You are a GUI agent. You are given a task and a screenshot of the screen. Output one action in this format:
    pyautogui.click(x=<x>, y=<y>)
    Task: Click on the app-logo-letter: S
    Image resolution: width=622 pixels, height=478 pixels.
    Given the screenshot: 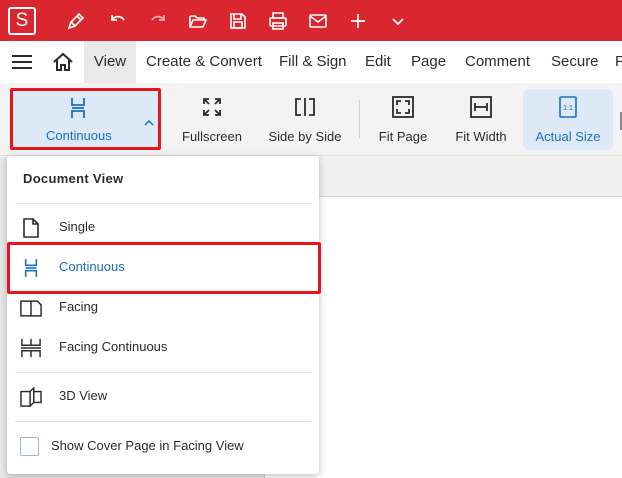 What is the action you would take?
    pyautogui.click(x=22, y=20)
    